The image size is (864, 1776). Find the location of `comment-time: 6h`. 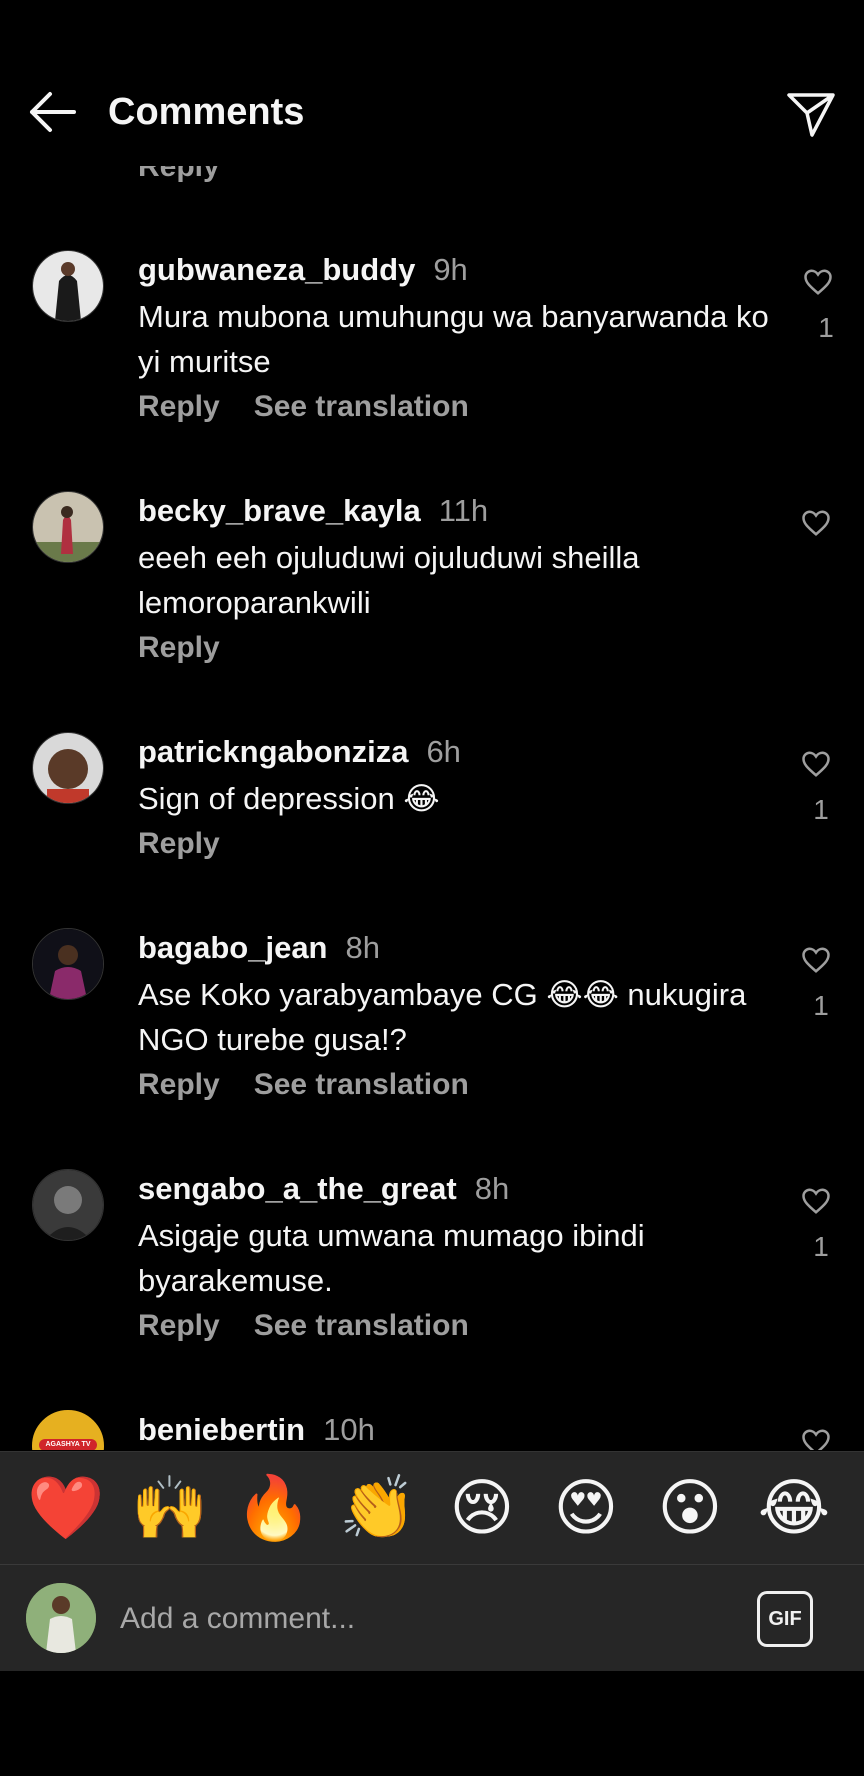

comment-time: 6h is located at coordinates (443, 751).